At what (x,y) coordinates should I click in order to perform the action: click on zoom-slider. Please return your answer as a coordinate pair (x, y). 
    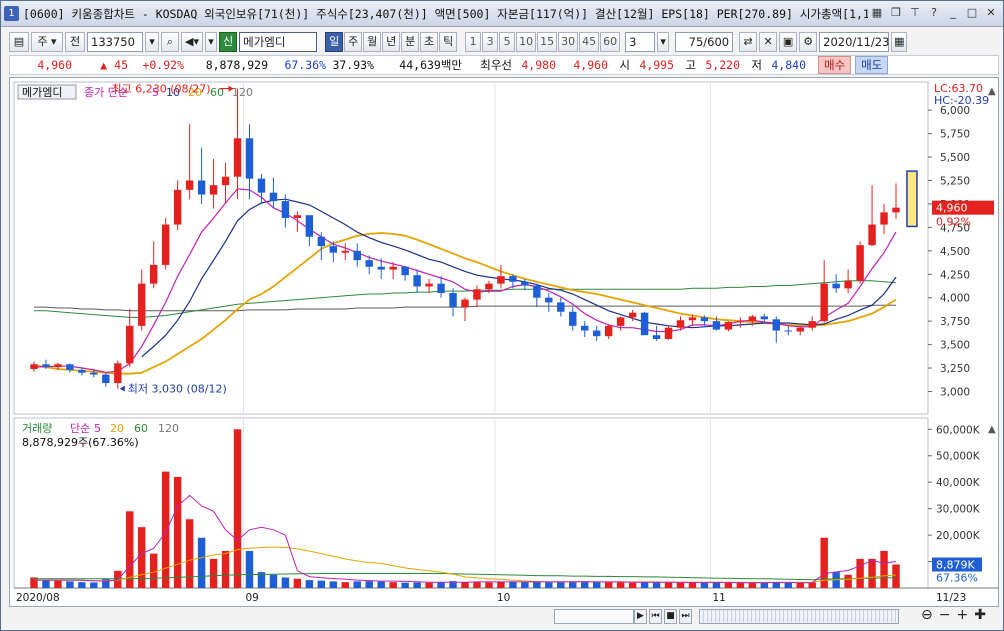
    Looking at the image, I should click on (799, 616).